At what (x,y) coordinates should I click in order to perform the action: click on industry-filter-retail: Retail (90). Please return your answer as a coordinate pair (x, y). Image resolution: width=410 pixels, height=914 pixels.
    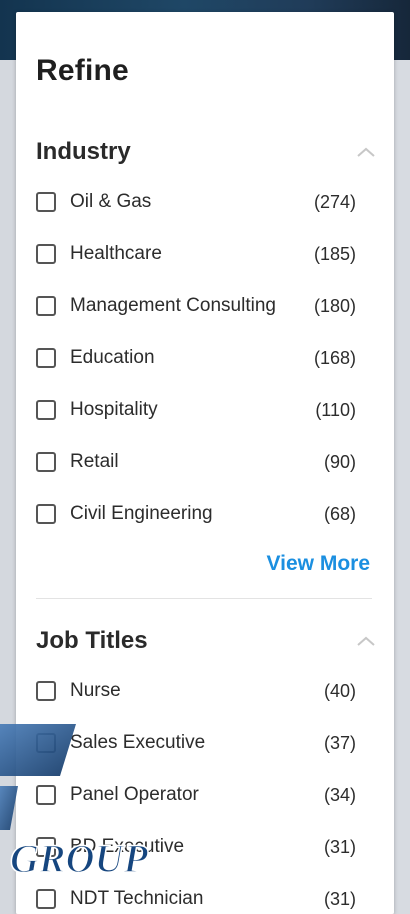
    Looking at the image, I should click on (196, 462).